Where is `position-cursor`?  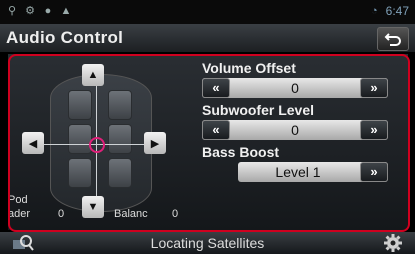
position-cursor is located at coordinates (97, 145).